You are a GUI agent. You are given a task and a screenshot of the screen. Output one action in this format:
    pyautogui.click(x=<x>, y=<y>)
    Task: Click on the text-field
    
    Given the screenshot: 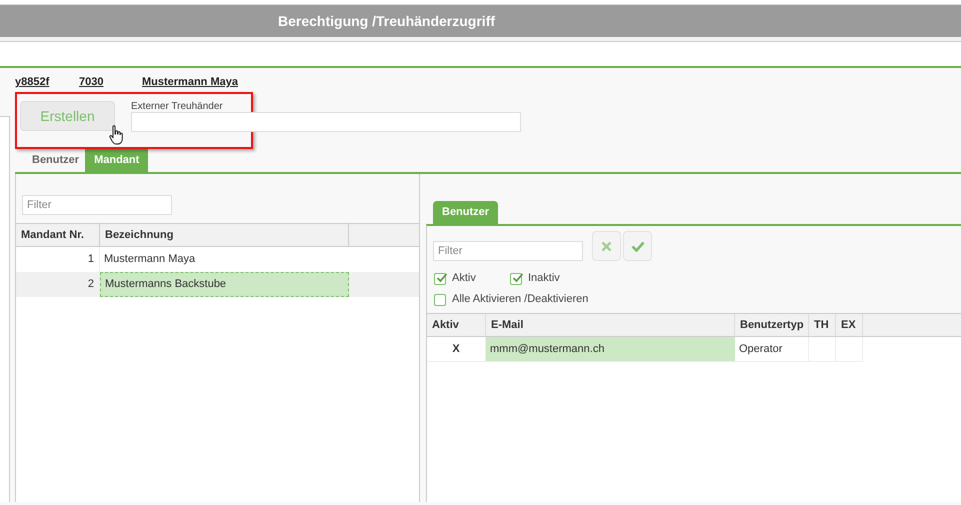 What is the action you would take?
    pyautogui.click(x=326, y=122)
    